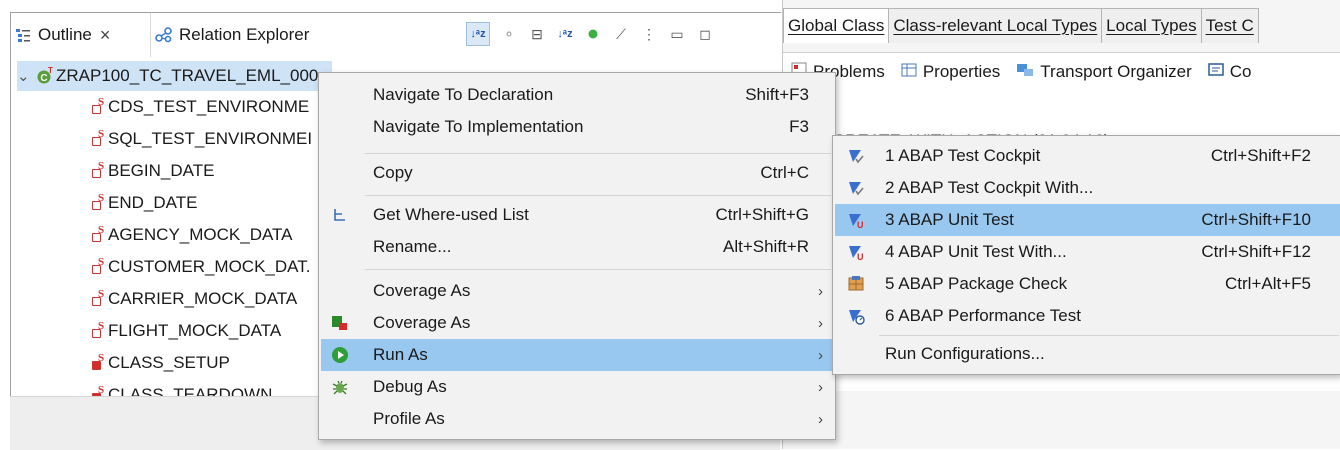  Describe the element at coordinates (983, 315) in the screenshot. I see `submenu-item-label: 6 ABAP Performance Test` at that location.